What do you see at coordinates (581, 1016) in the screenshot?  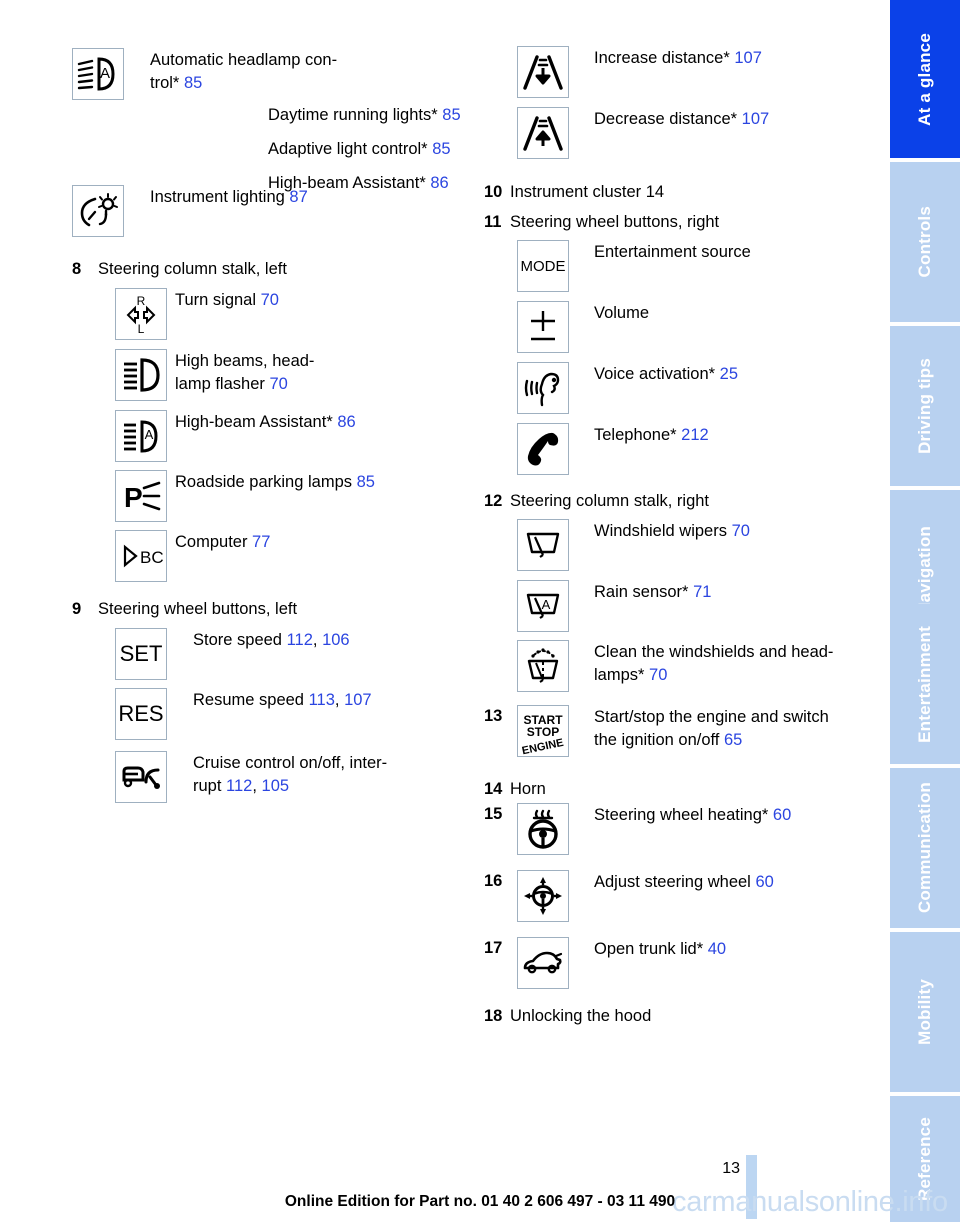 I see `item-title: Unlocking the hood` at bounding box center [581, 1016].